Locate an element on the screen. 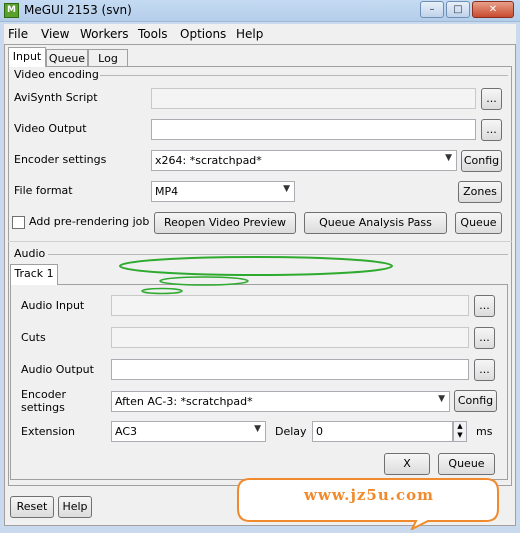 The image size is (520, 533). video-output-input is located at coordinates (313, 129).